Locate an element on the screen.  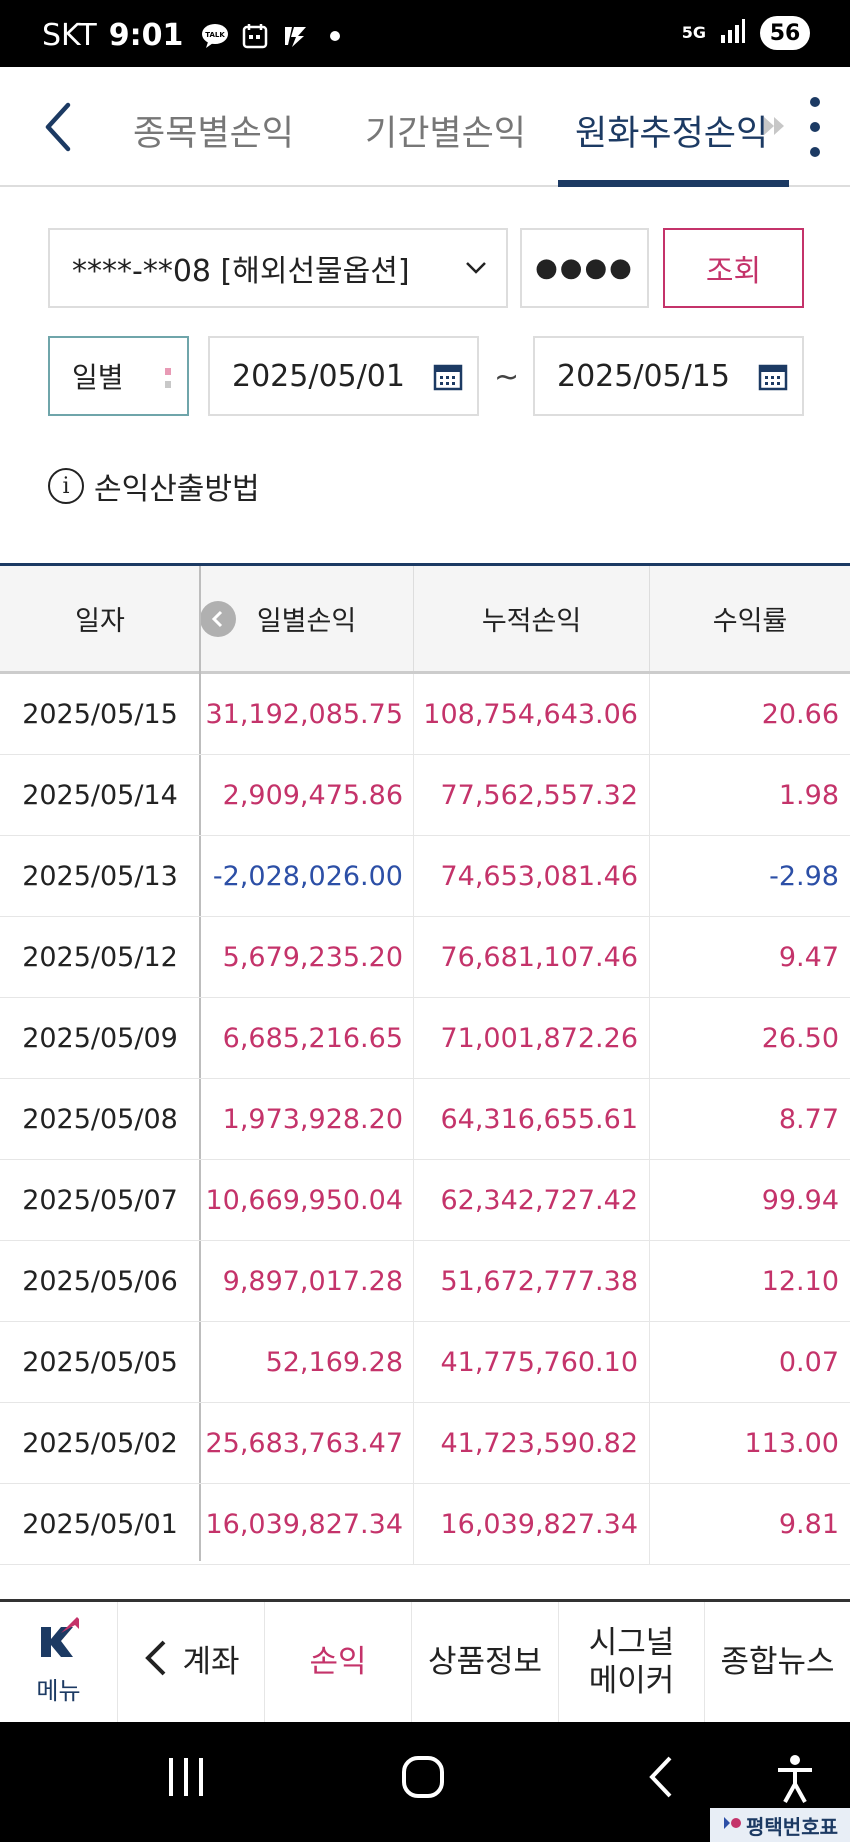
system-navigation-bar: 평택번호표 is located at coordinates (425, 1782).